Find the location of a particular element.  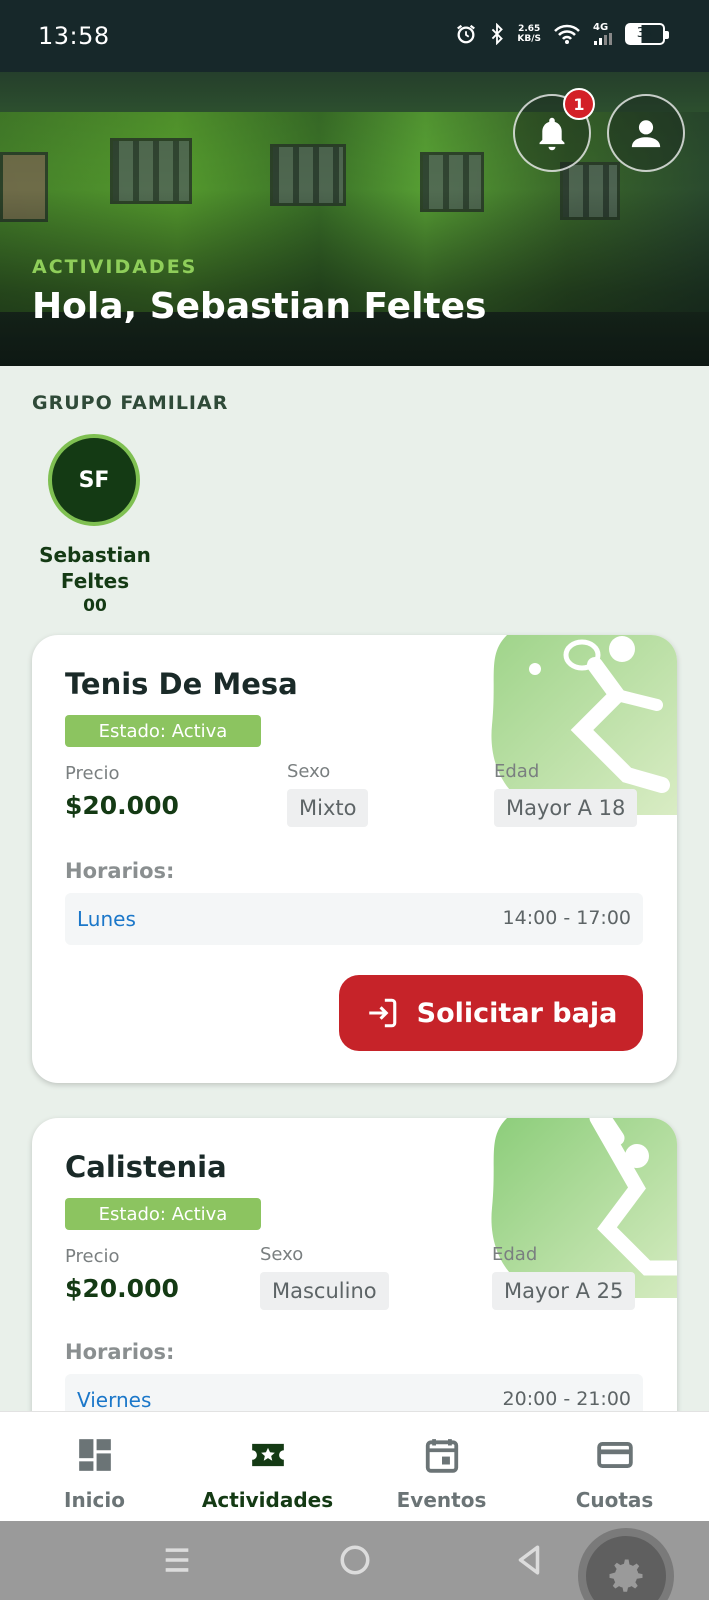

schedule-row: Lunes 14:00 - 17:00 is located at coordinates (354, 919).